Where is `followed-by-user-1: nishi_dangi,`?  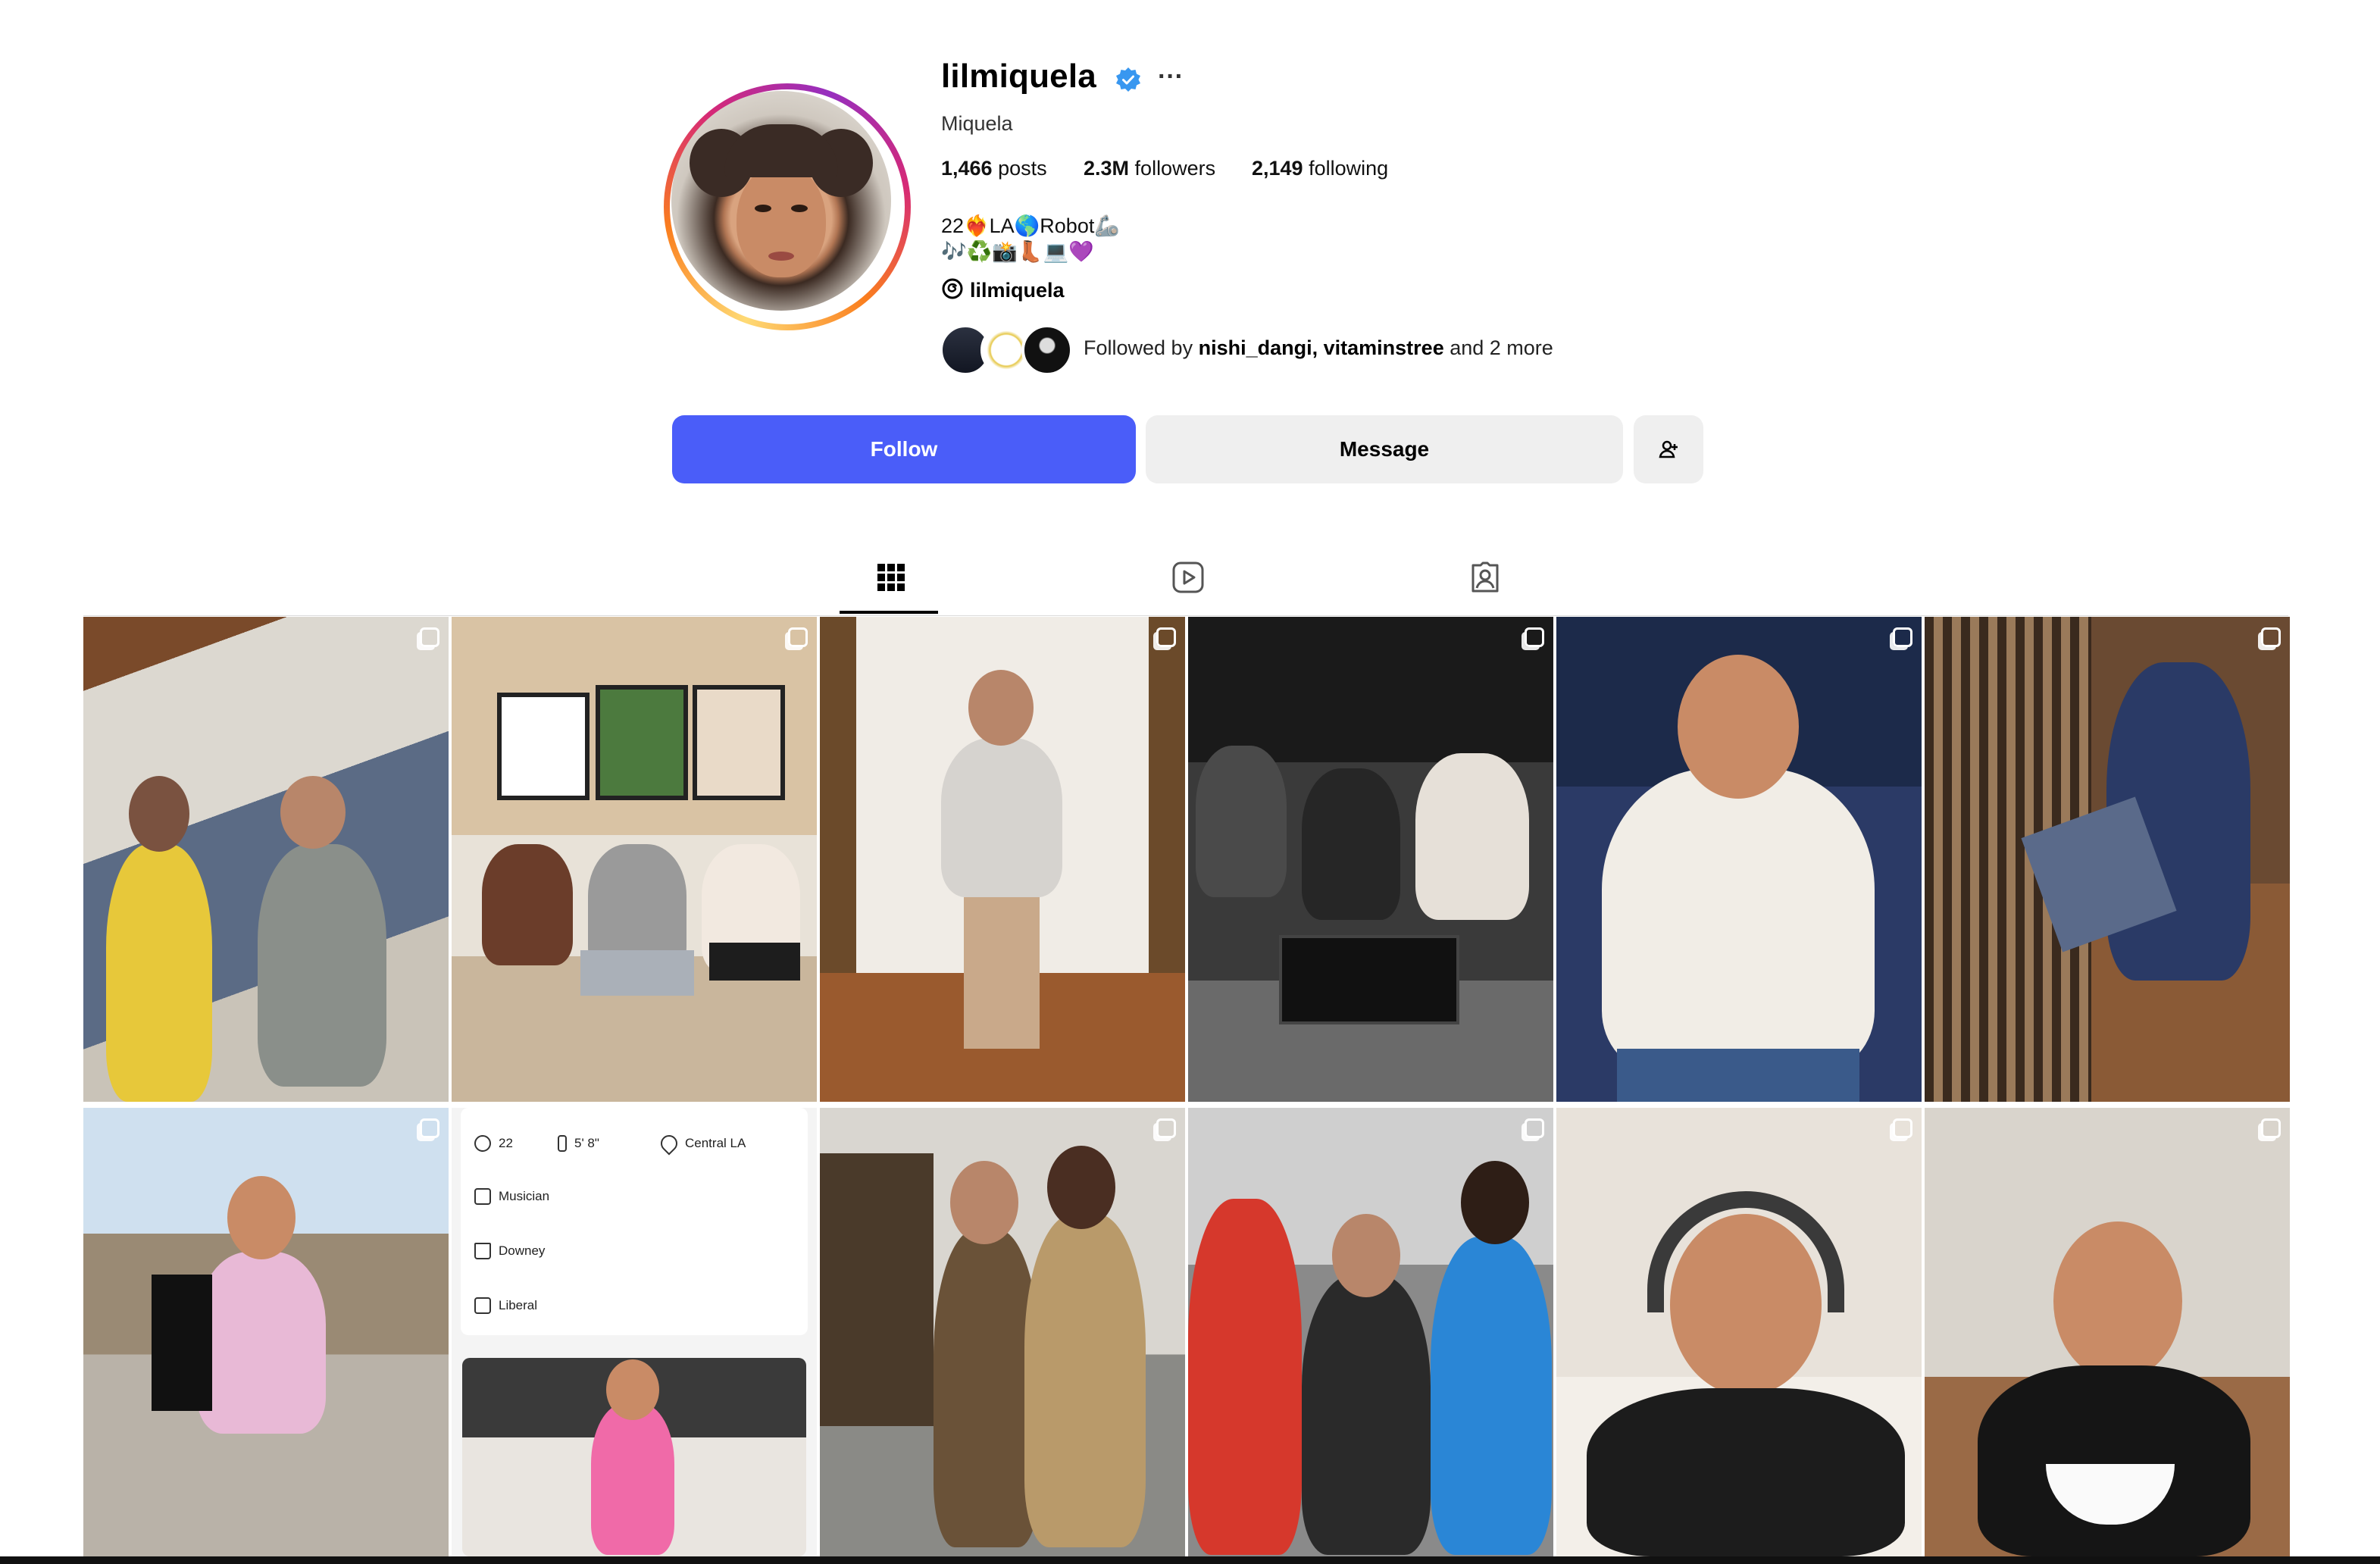
followed-by-user-1: nishi_dangi, is located at coordinates (1258, 347).